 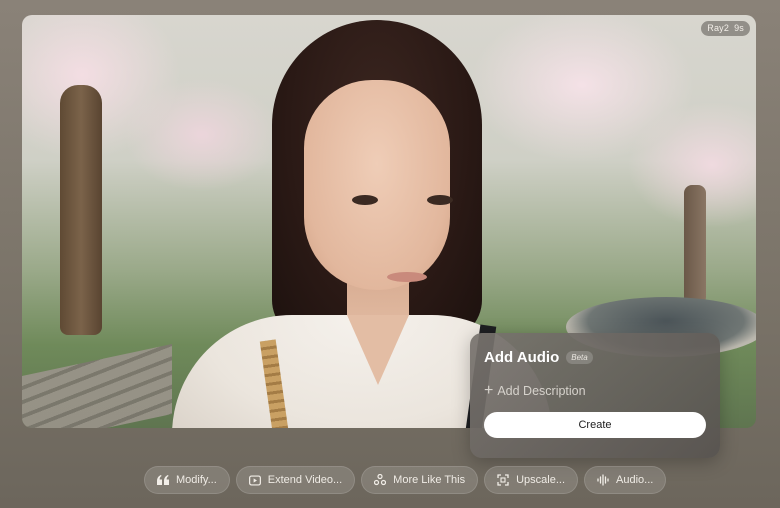 I want to click on model-duration-badge: Ray2 9s, so click(x=725, y=28).